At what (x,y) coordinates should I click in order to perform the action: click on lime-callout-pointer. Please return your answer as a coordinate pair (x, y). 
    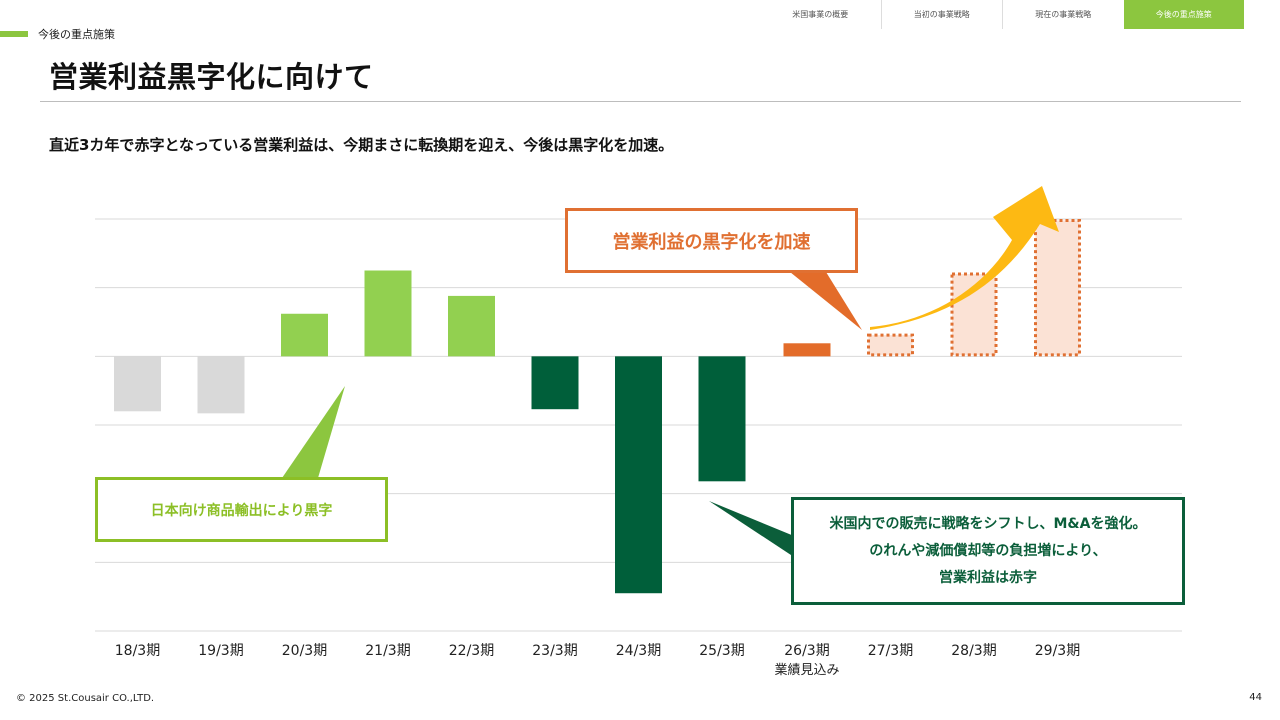
    Looking at the image, I should click on (313, 432).